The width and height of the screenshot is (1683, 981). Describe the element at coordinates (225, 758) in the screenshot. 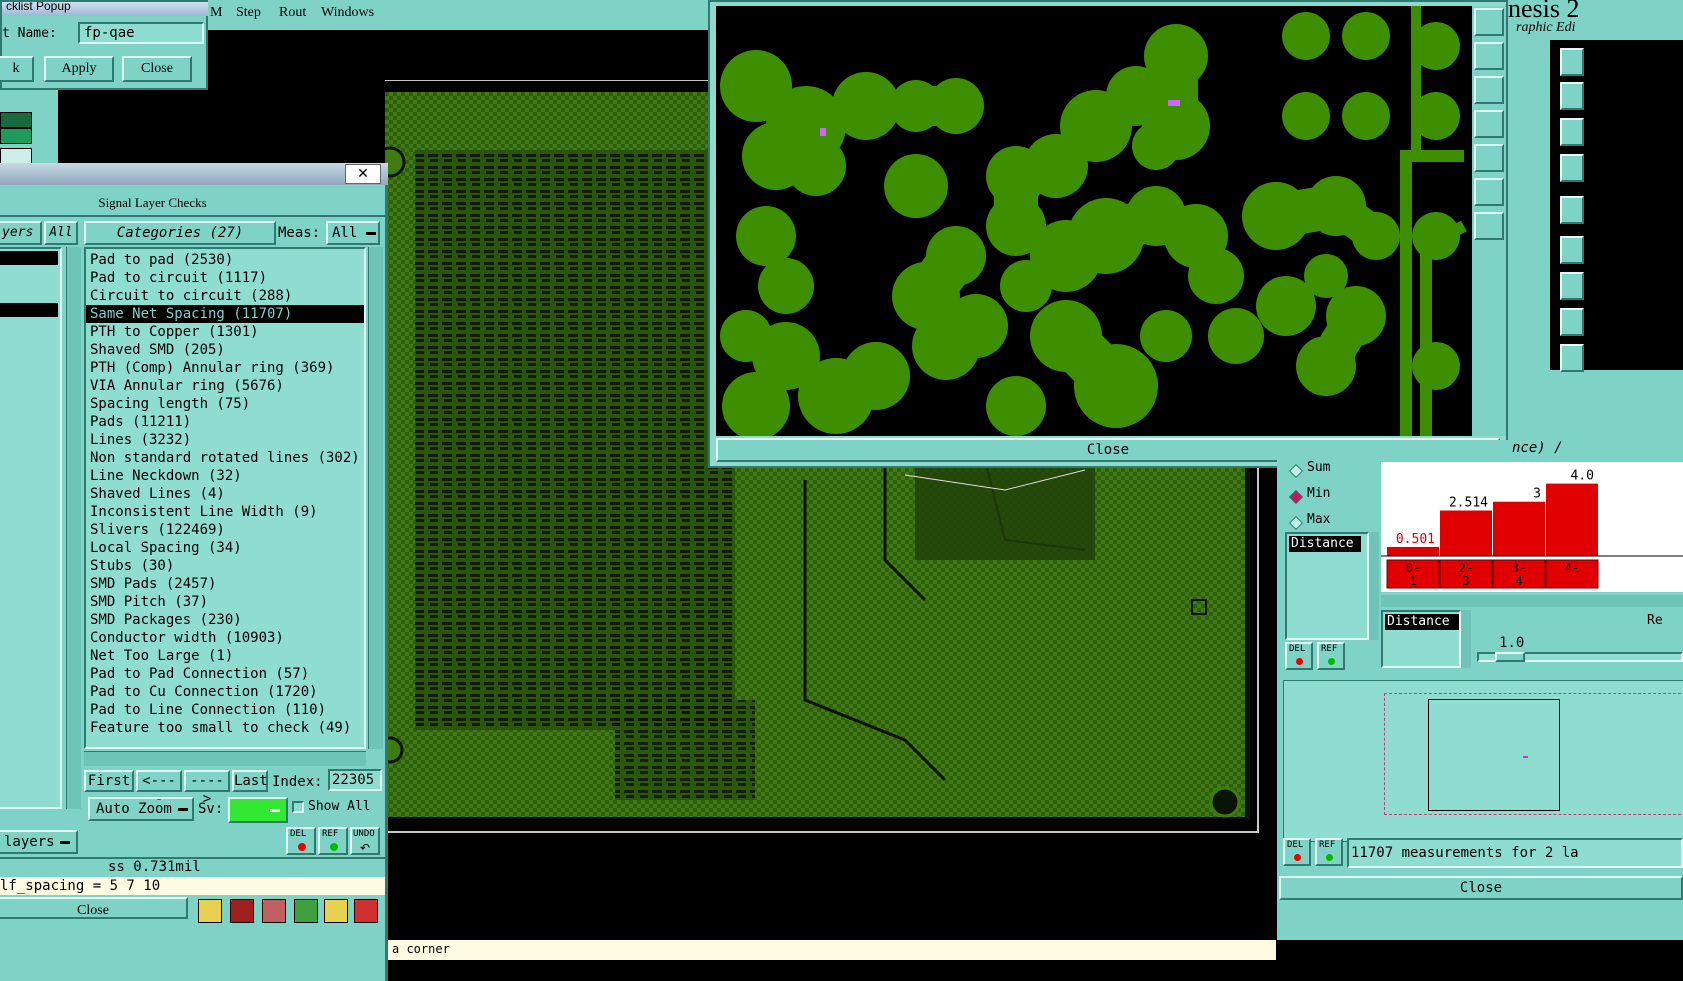

I see `categories-hscrollbar` at that location.